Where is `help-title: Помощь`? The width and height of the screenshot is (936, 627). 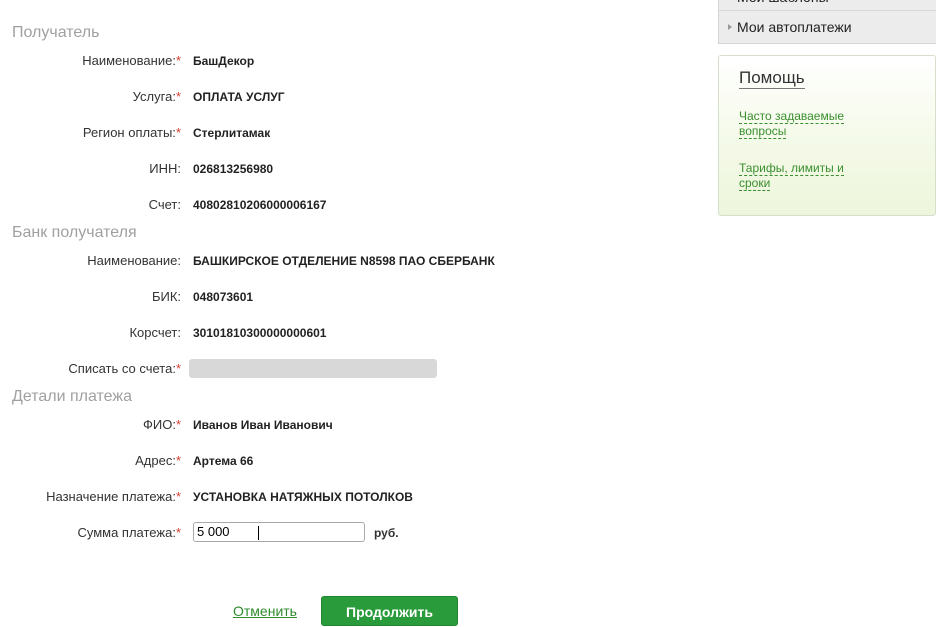 help-title: Помощь is located at coordinates (772, 78).